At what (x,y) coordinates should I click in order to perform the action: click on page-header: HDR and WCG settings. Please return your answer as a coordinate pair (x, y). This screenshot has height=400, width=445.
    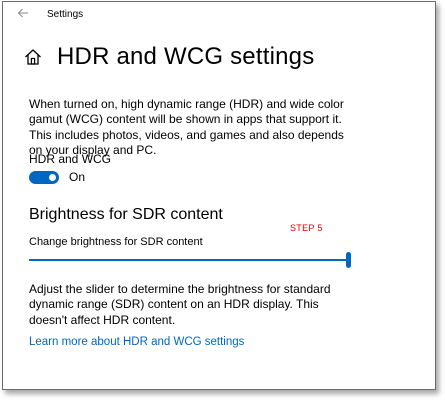
    Looking at the image, I should click on (168, 57).